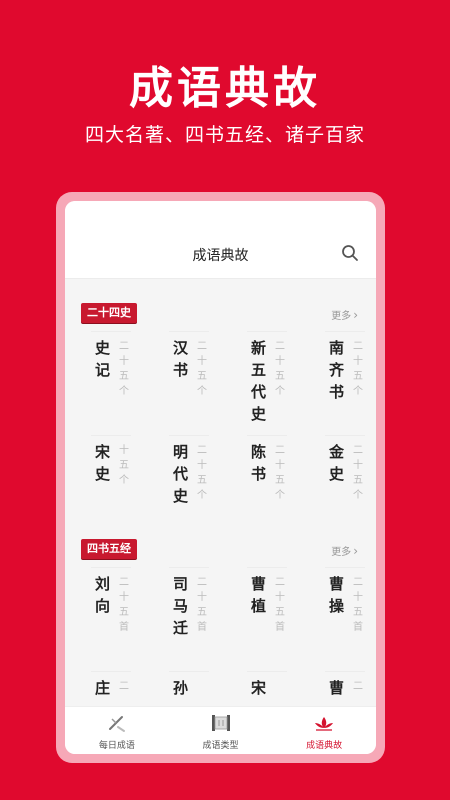 The height and width of the screenshot is (800, 450). What do you see at coordinates (225, 88) in the screenshot?
I see `promo-title: 成语典故` at bounding box center [225, 88].